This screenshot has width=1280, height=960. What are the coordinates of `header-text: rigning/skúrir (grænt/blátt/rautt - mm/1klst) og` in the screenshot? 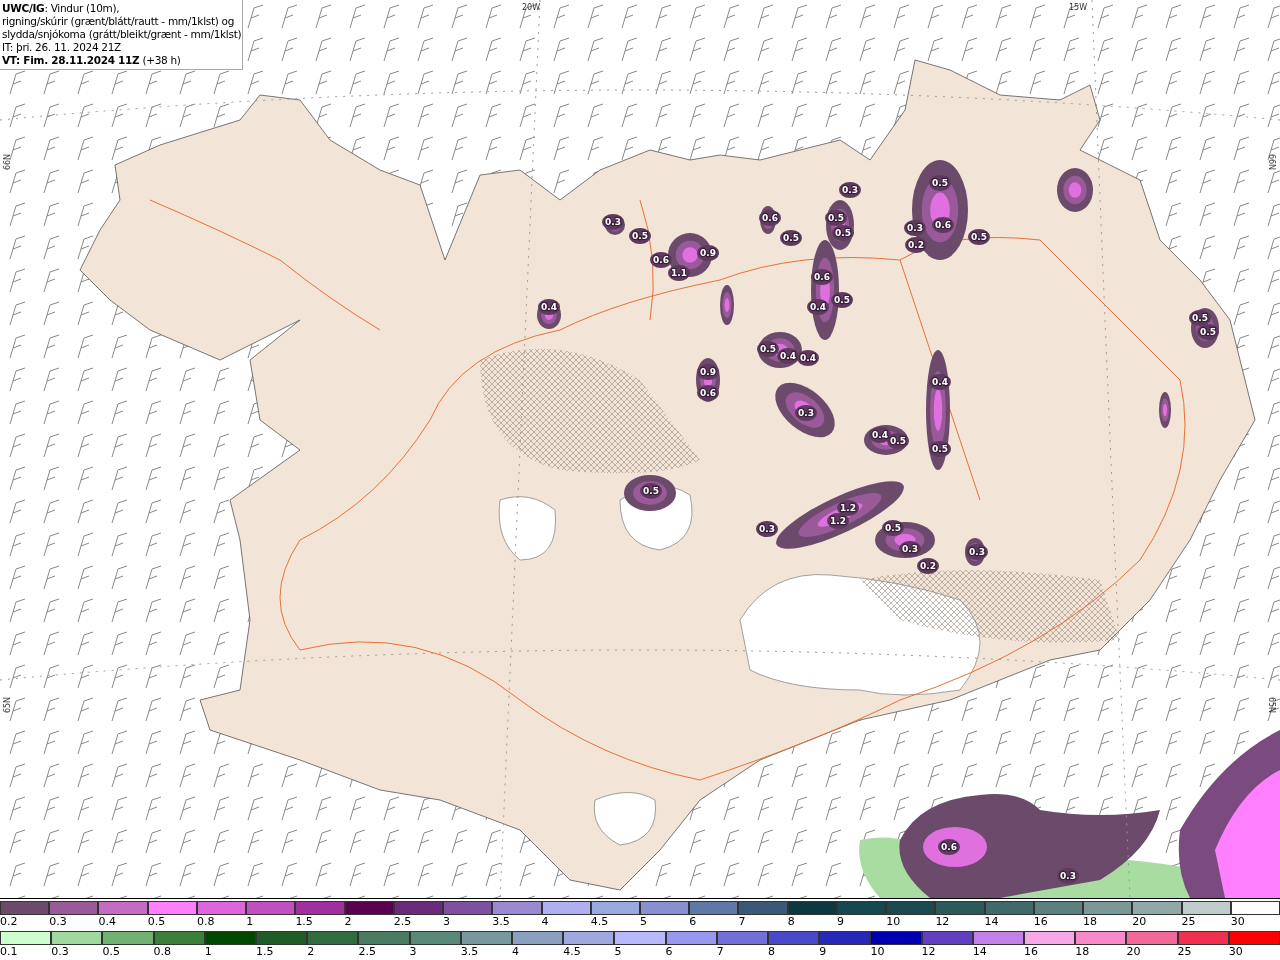 It's located at (119, 21).